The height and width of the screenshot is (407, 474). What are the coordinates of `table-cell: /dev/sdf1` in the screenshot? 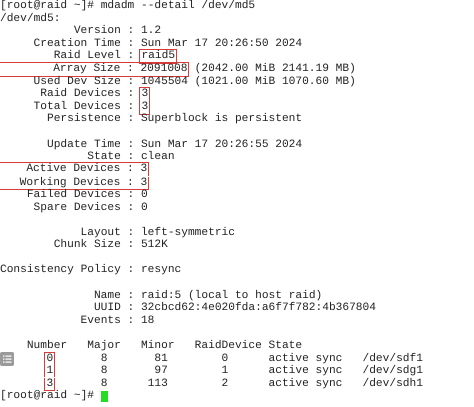 It's located at (392, 358).